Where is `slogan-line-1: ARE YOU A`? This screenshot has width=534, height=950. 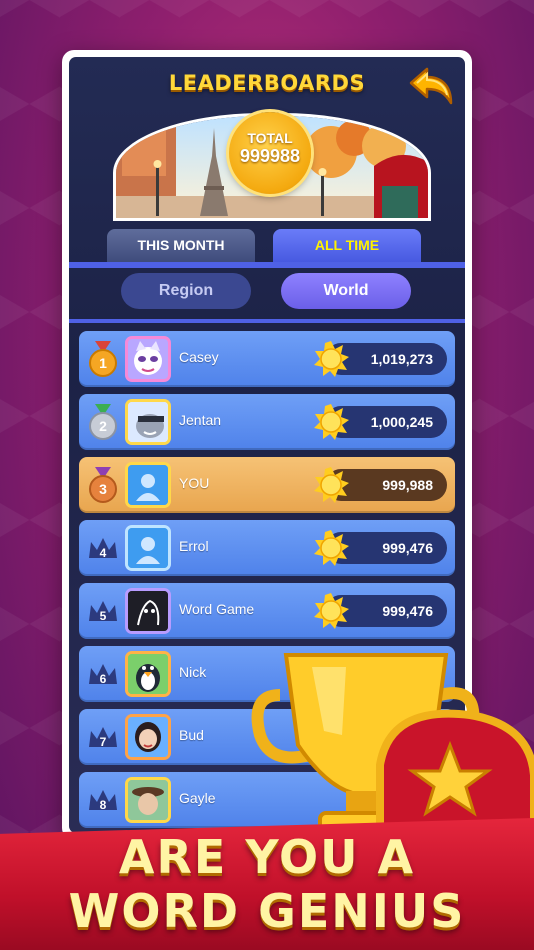 slogan-line-1: ARE YOU A is located at coordinates (267, 857).